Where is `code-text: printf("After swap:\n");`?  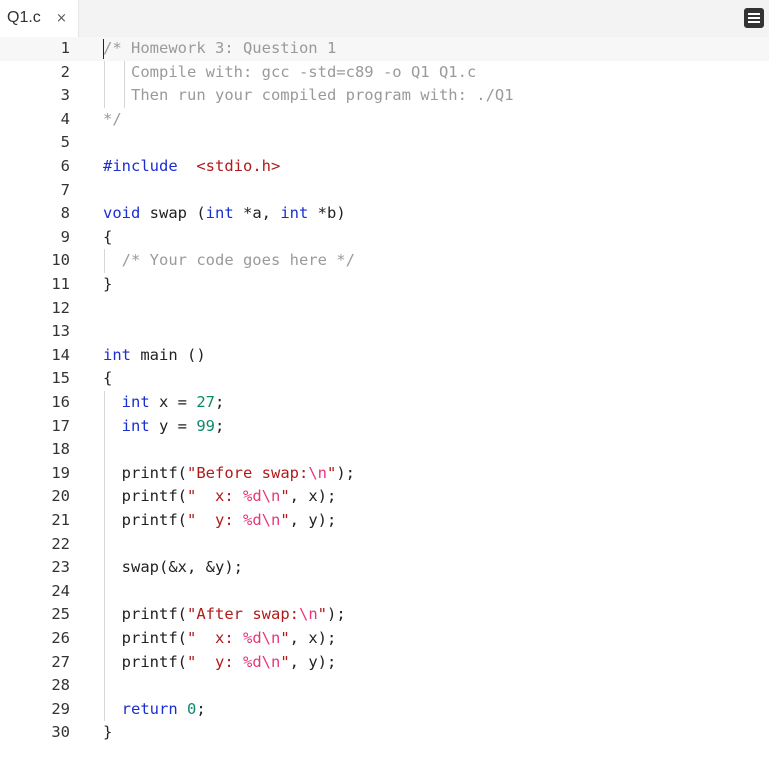 code-text: printf("After swap:\n"); is located at coordinates (224, 615).